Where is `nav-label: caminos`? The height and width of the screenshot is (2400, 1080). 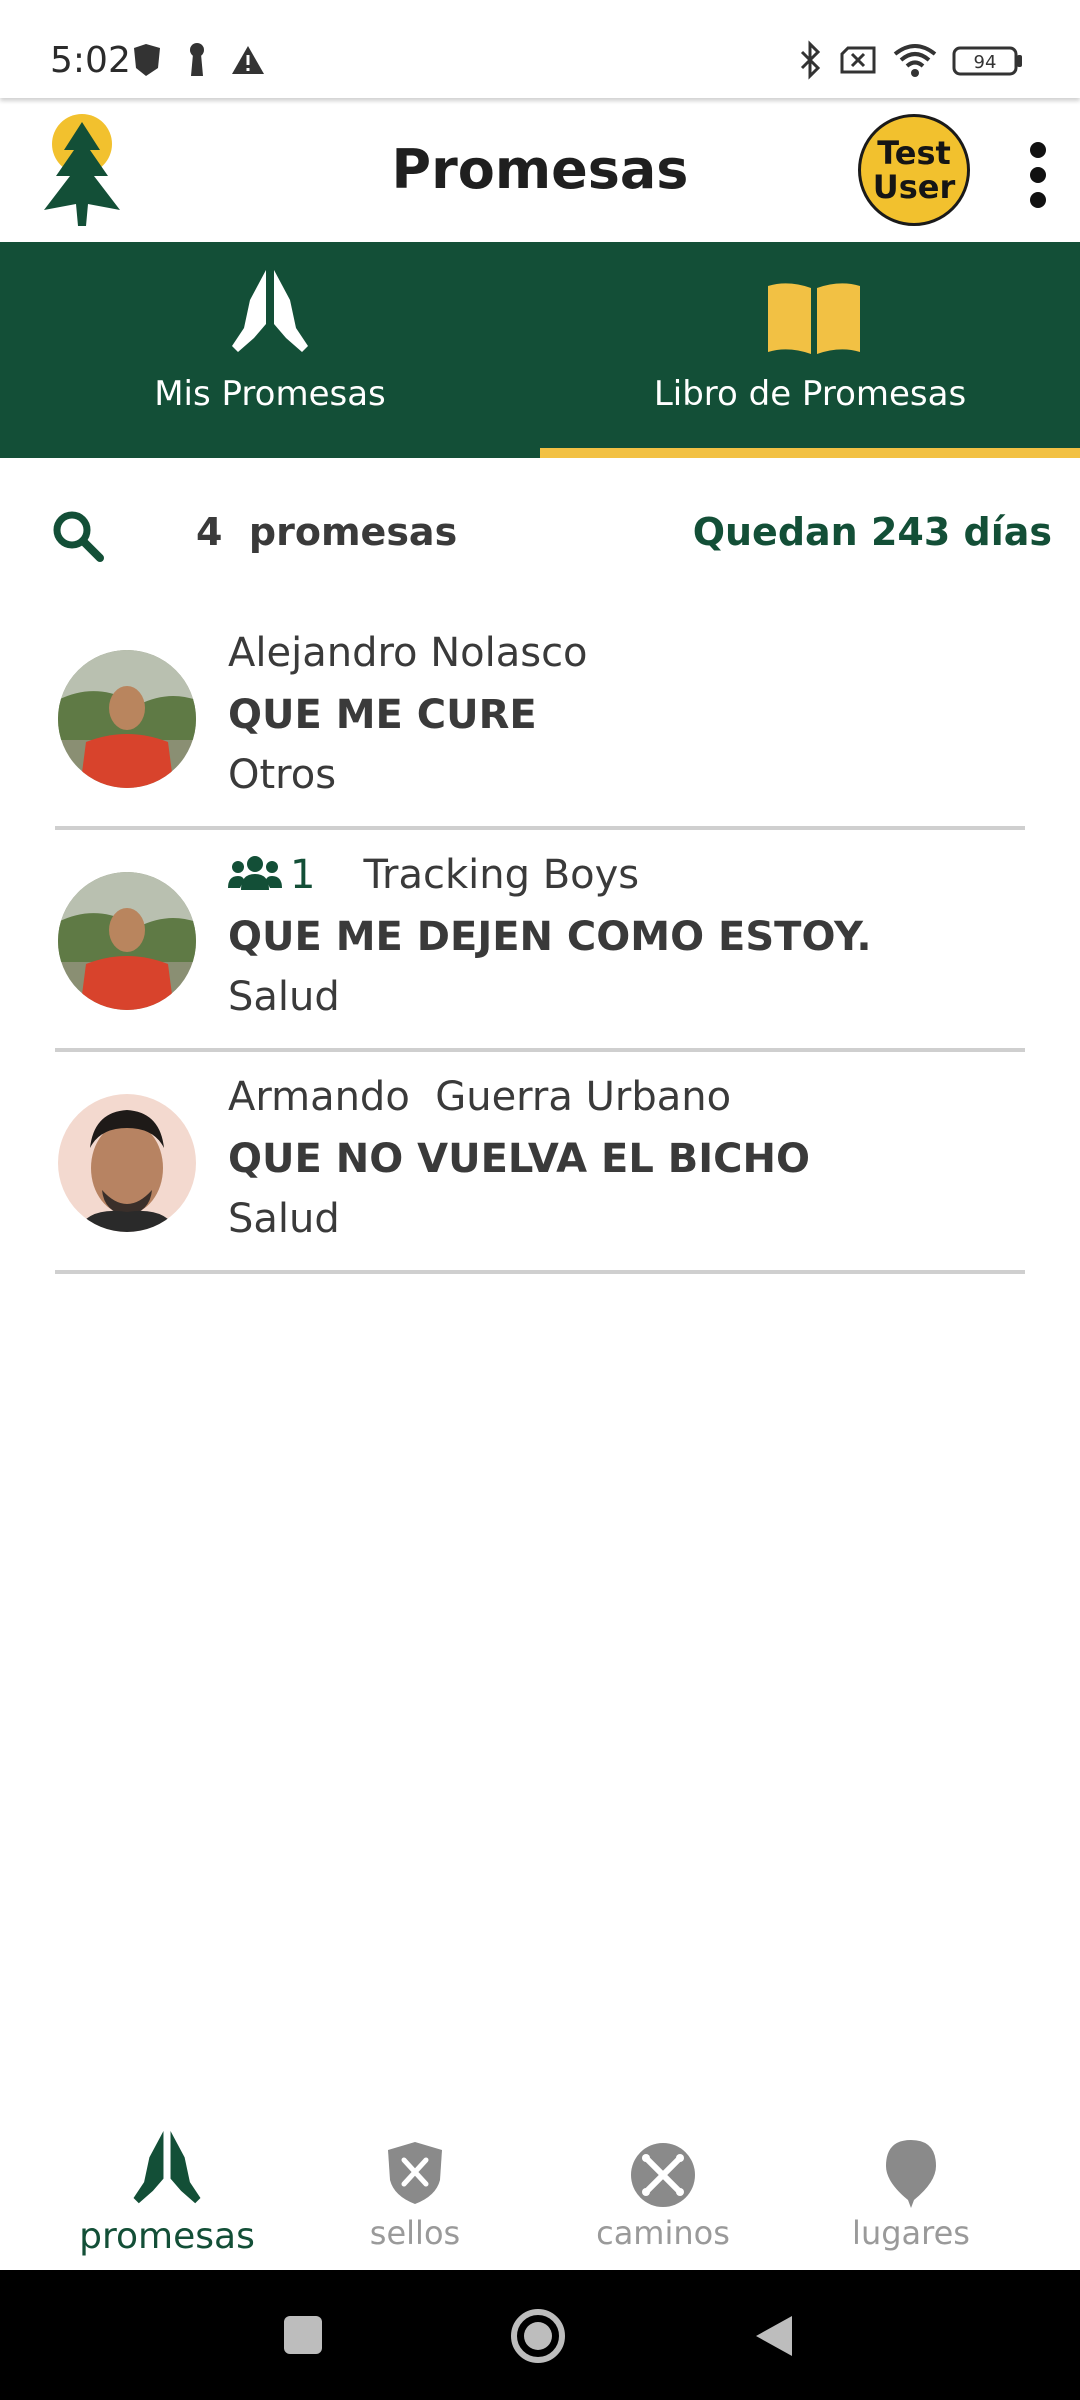
nav-label: caminos is located at coordinates (663, 2233).